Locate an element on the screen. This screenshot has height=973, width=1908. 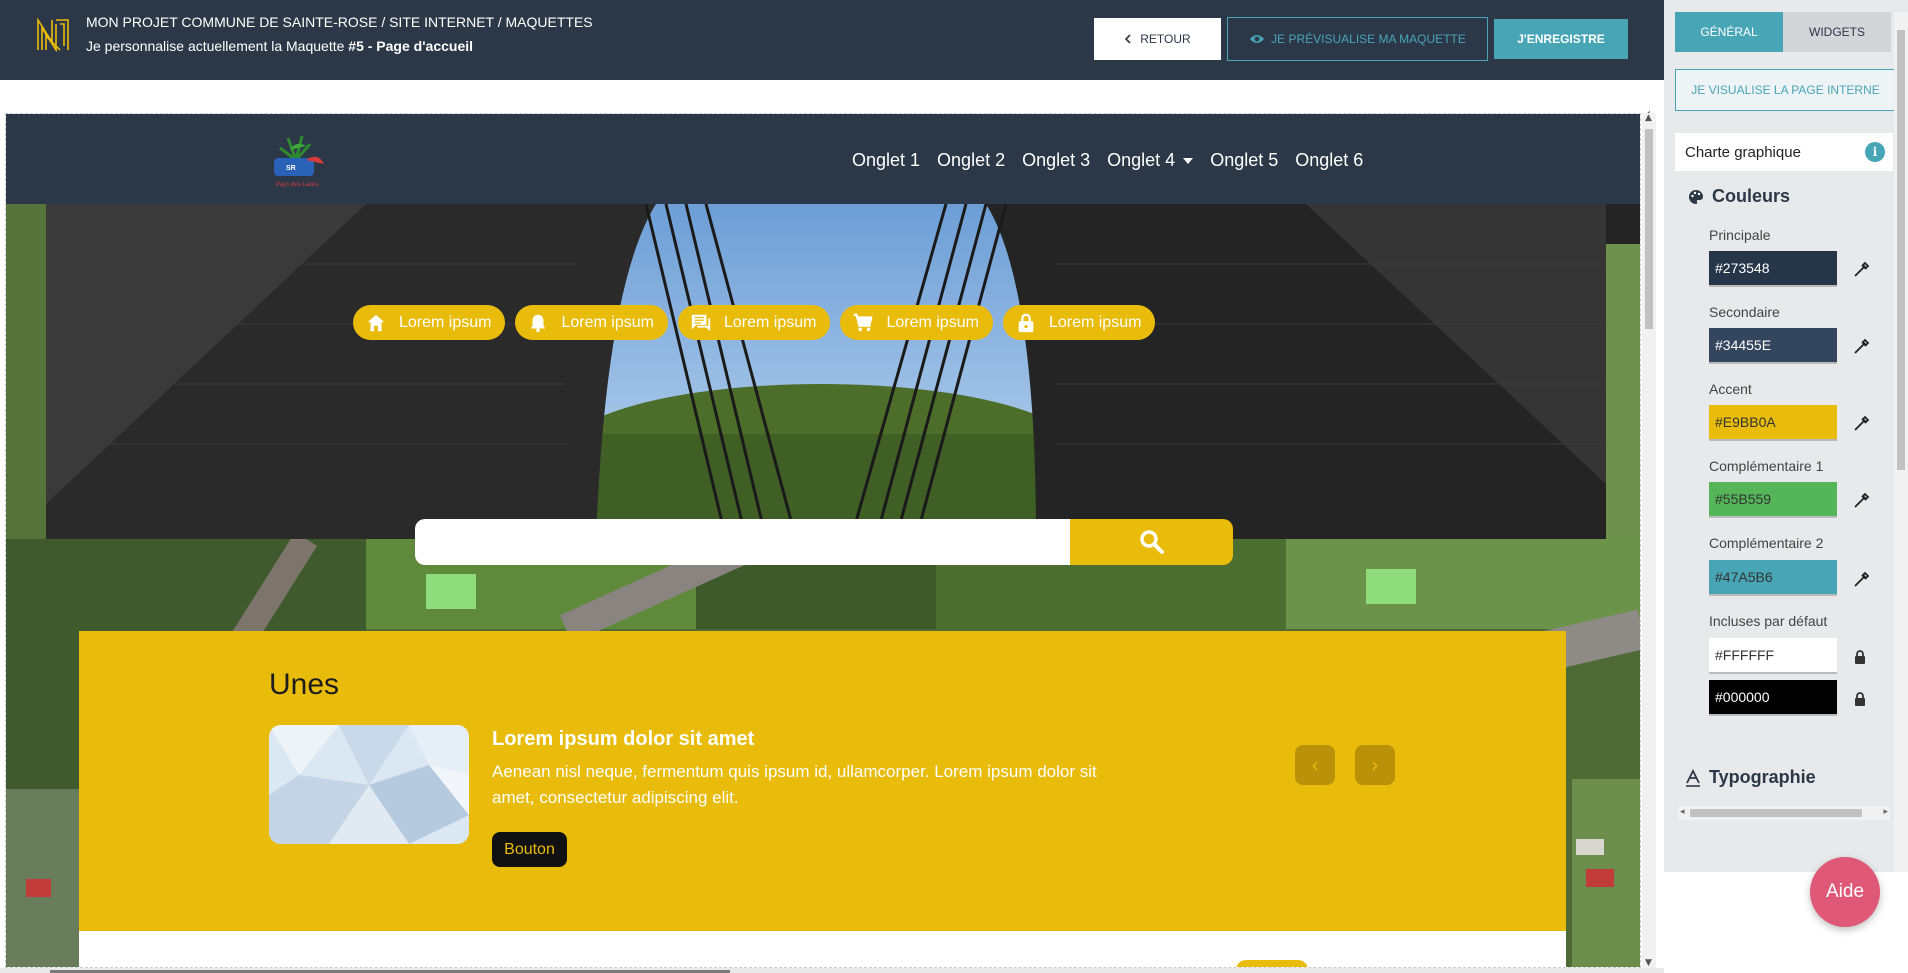
editing-subtitle-prefix: Je personnalise actuellement la Maquette is located at coordinates (217, 46).